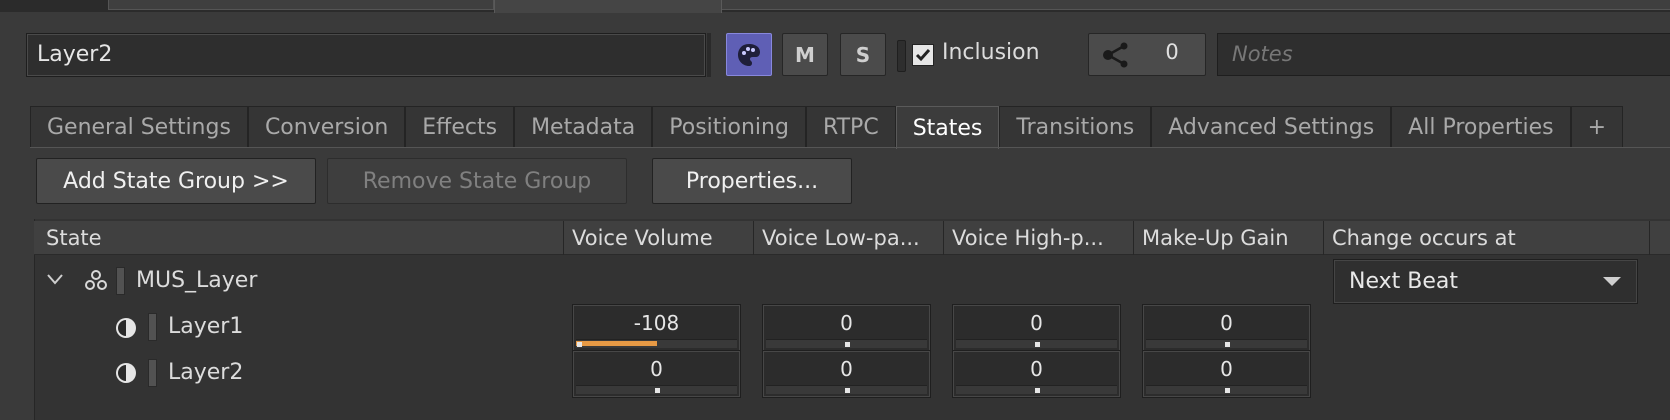 Image resolution: width=1670 pixels, height=420 pixels. Describe the element at coordinates (96, 280) in the screenshot. I see `state-group-icon` at that location.